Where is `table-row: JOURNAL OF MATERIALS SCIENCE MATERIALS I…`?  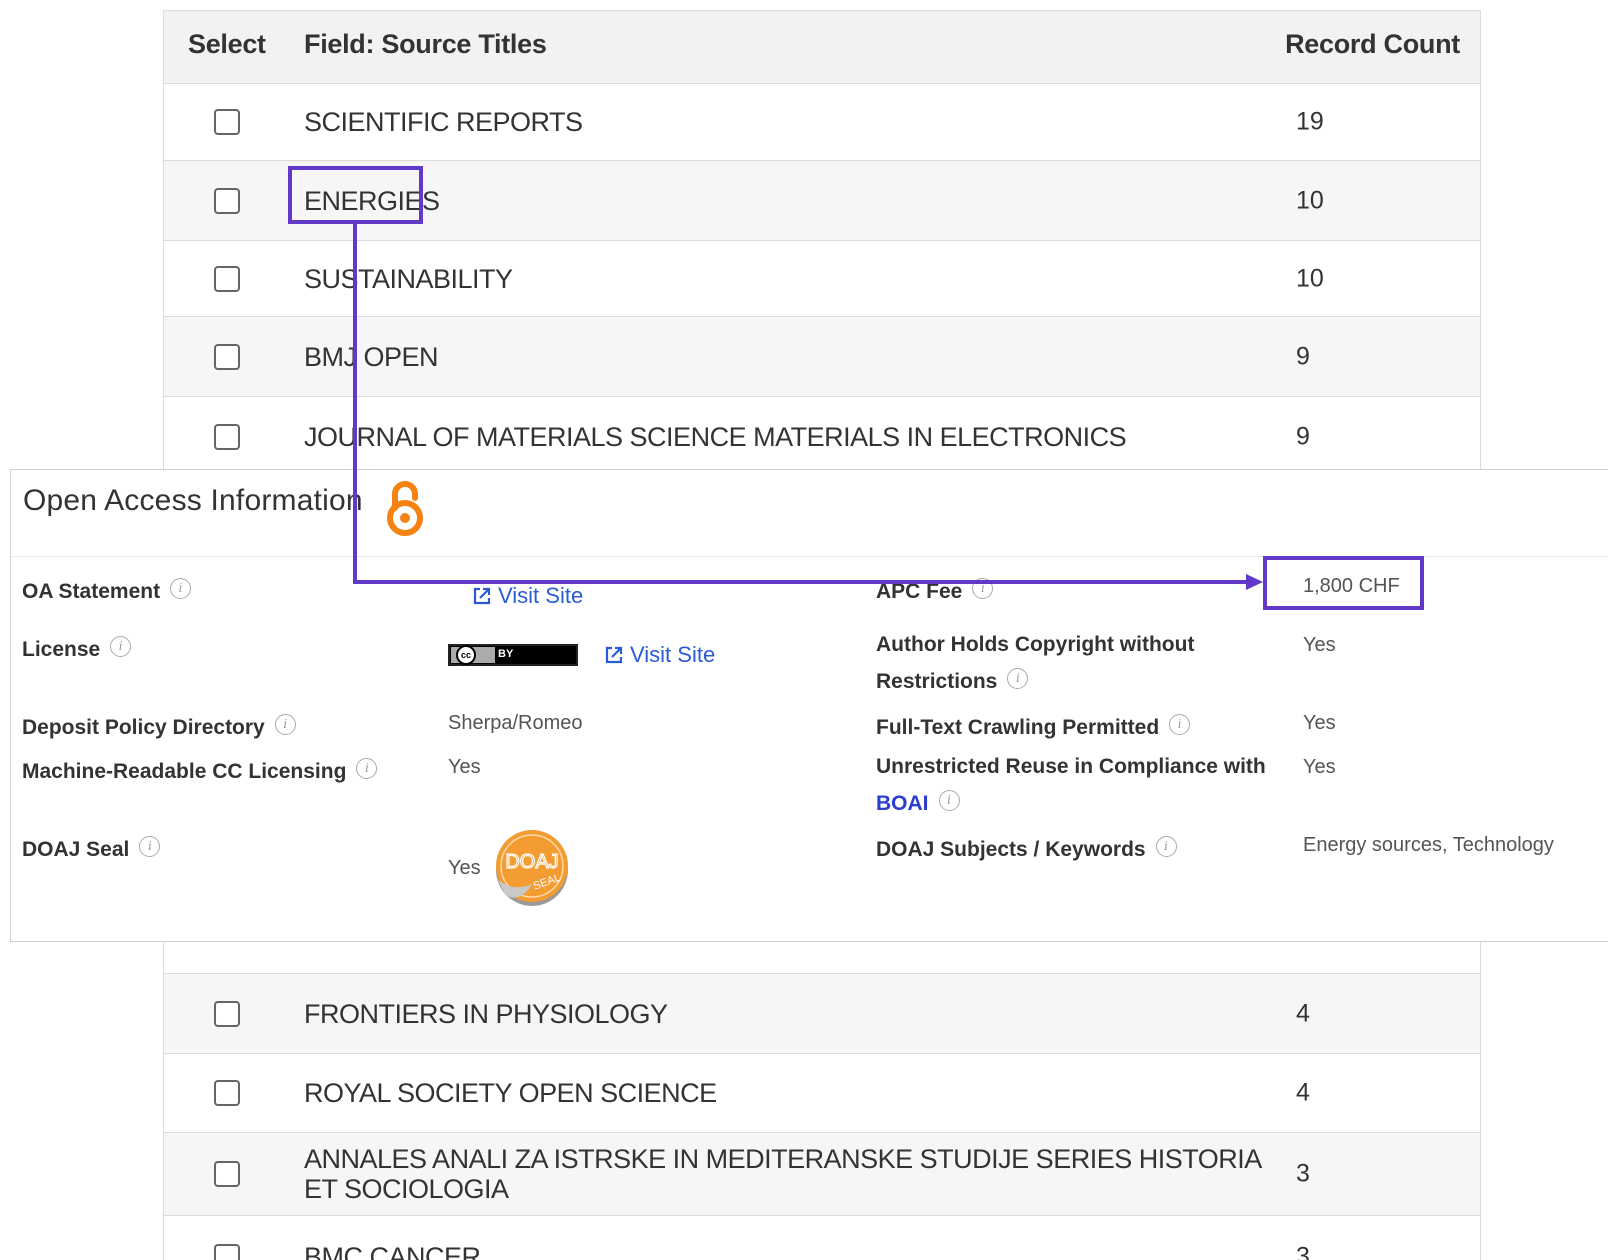
table-row: JOURNAL OF MATERIALS SCIENCE MATERIALS I… is located at coordinates (822, 437).